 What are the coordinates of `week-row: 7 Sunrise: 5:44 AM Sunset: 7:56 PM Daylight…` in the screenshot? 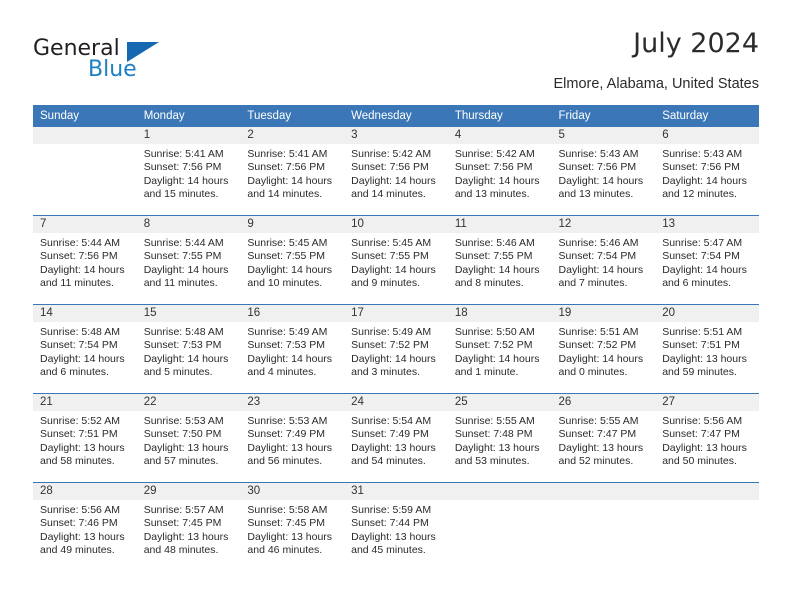 It's located at (396, 260).